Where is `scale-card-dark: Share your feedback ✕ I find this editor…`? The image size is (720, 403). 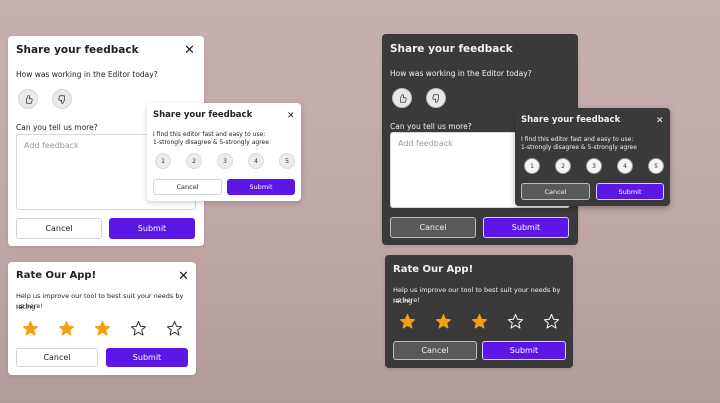
scale-card-dark: Share your feedback ✕ I find this editor… is located at coordinates (592, 157).